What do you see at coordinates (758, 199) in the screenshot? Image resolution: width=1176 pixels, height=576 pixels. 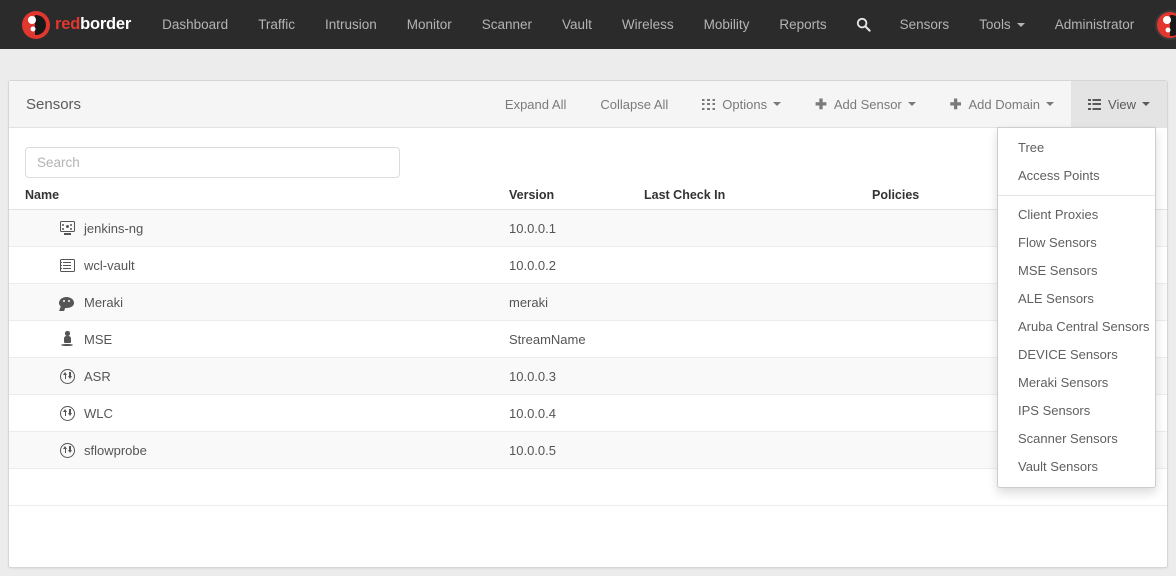 I see `column-header-last-check-in: Last Check In` at bounding box center [758, 199].